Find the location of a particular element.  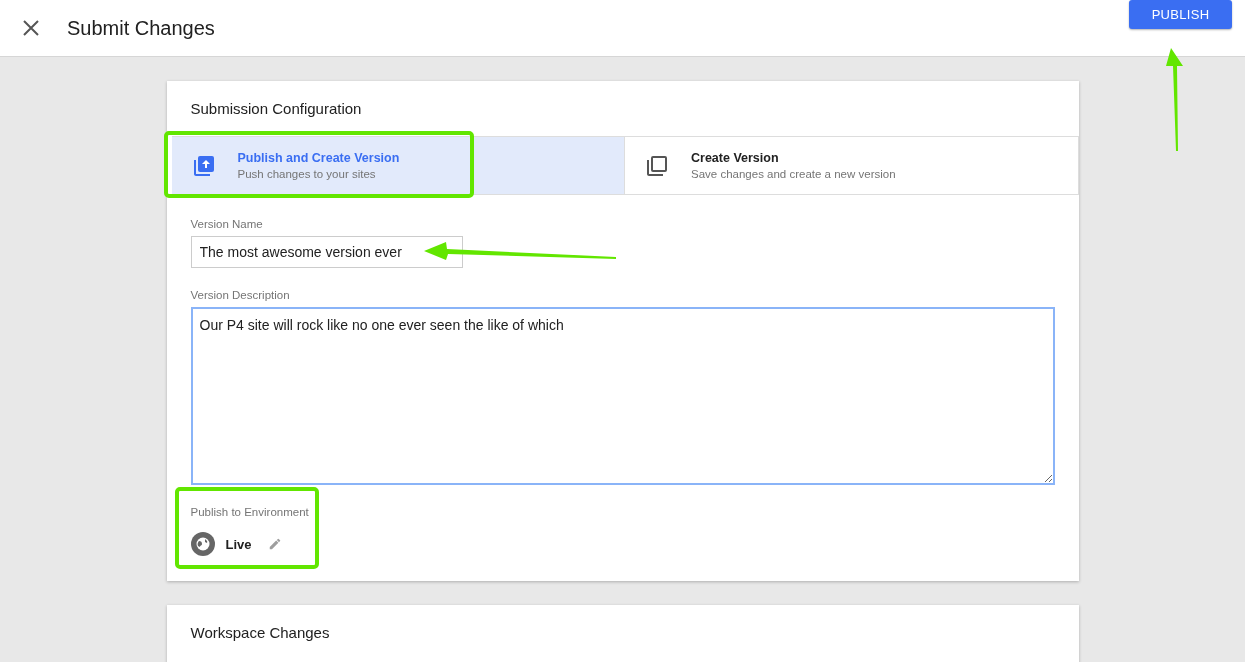

card-title: Submission Configuration is located at coordinates (276, 109).